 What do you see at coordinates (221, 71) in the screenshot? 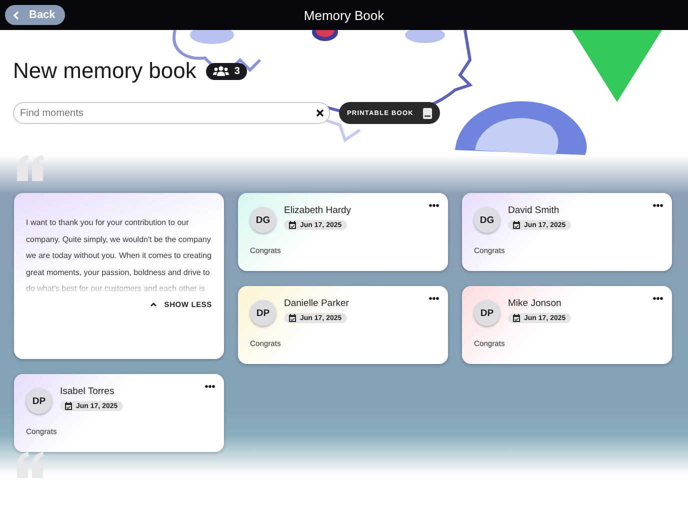
I see `people-icon` at bounding box center [221, 71].